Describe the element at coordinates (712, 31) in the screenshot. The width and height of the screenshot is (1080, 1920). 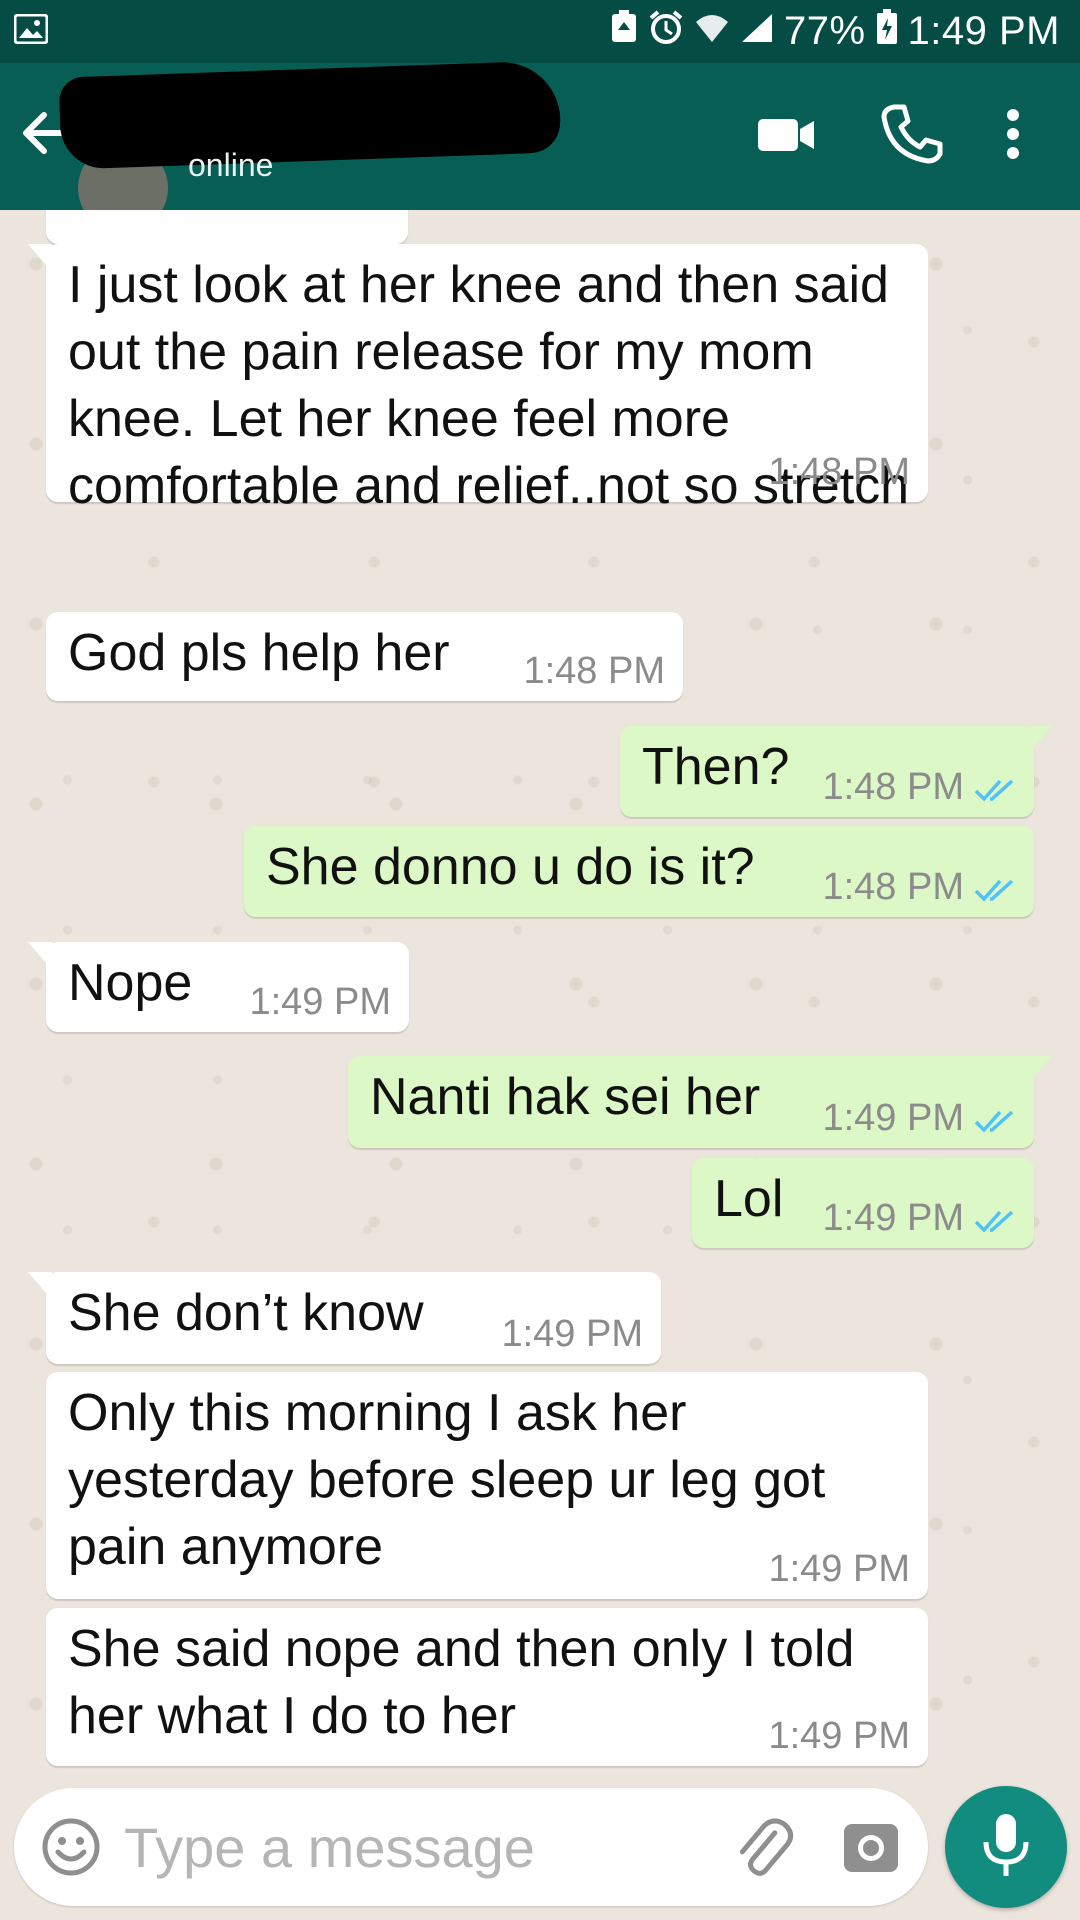
I see `wifi-icon` at that location.